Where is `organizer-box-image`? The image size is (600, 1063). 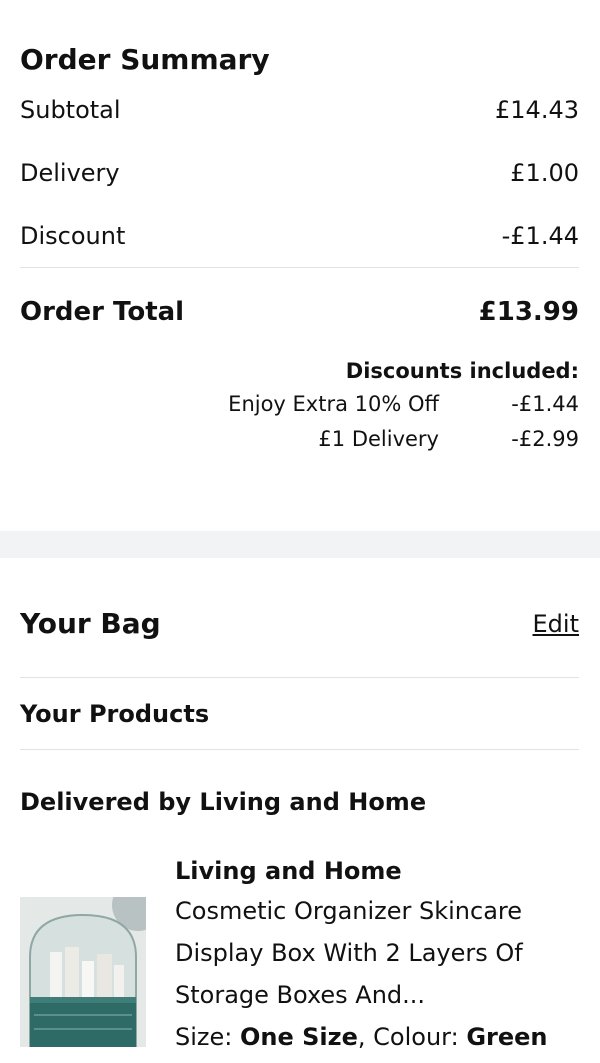 organizer-box-image is located at coordinates (83, 972).